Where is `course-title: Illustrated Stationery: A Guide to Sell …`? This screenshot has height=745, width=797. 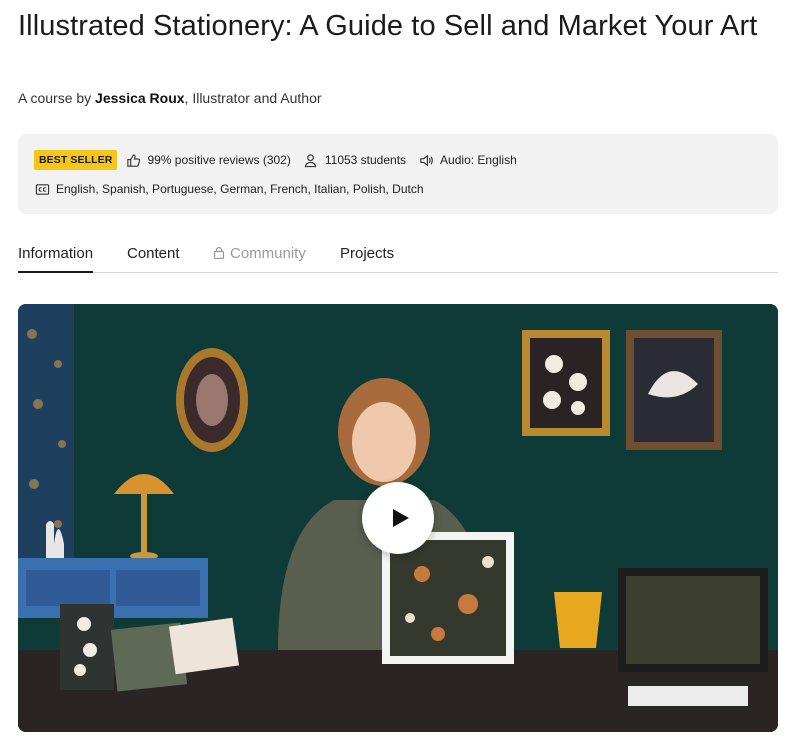
course-title: Illustrated Stationery: A Guide to Sell … is located at coordinates (388, 26).